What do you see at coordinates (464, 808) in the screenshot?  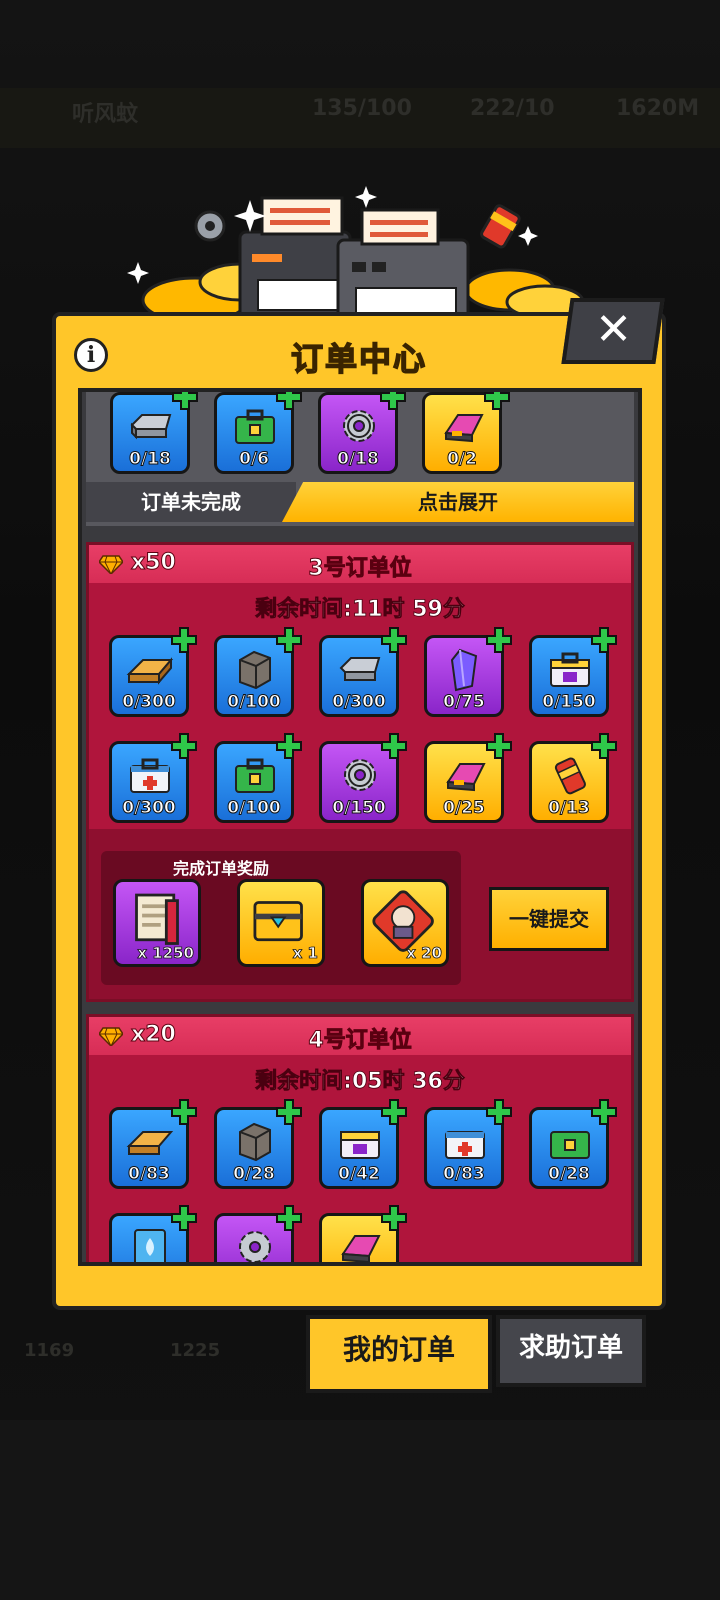 I see `item-quantity: 0/25` at bounding box center [464, 808].